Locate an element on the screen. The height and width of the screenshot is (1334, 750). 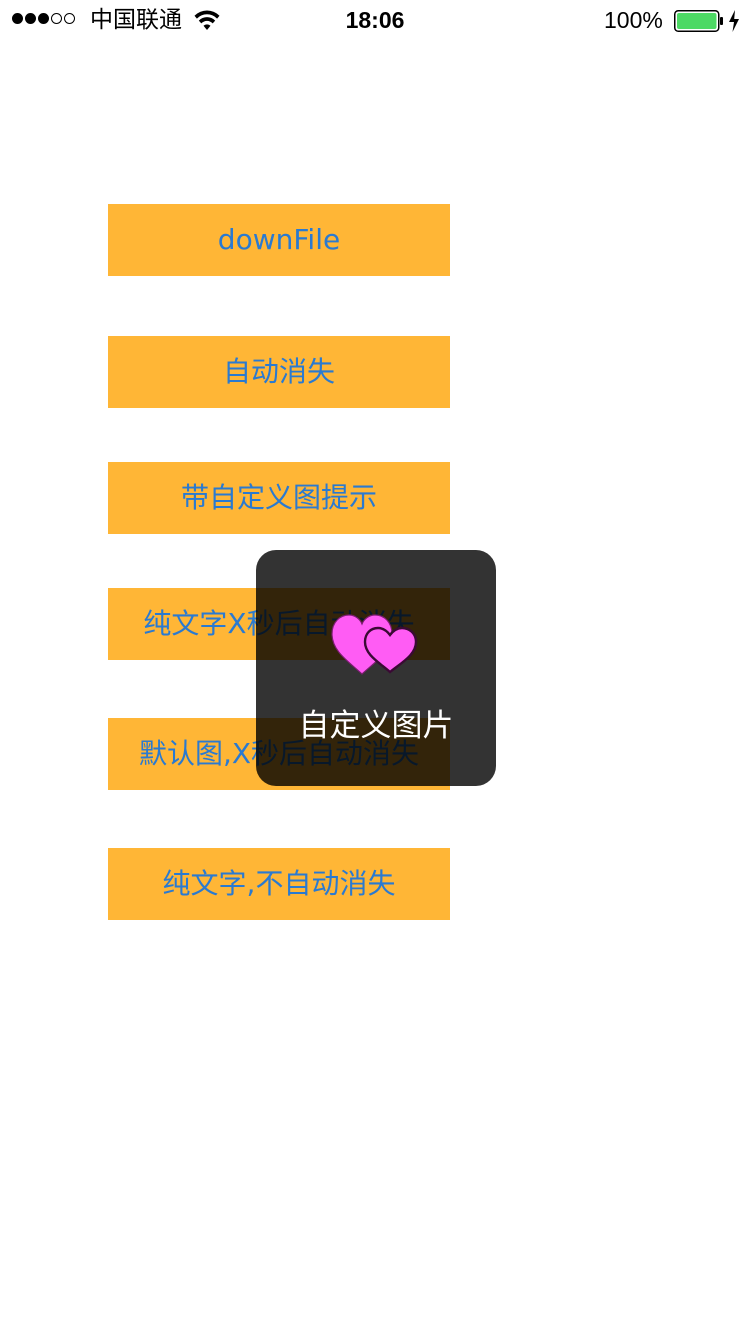
custom-image-hud: 自定义图片 is located at coordinates (376, 668).